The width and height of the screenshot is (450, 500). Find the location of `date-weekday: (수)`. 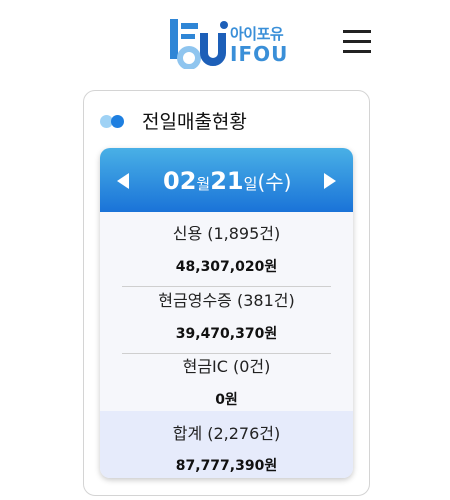

date-weekday: (수) is located at coordinates (274, 182).